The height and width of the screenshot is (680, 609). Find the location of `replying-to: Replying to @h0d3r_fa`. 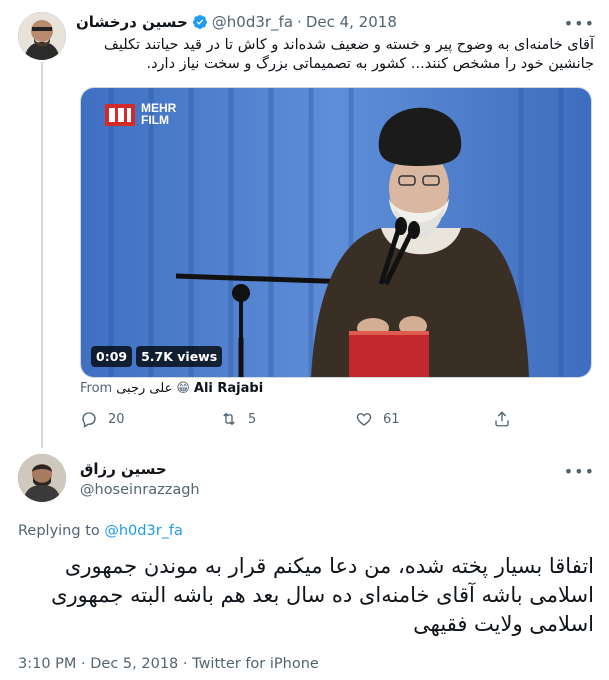

replying-to: Replying to @h0d3r_fa is located at coordinates (100, 531).